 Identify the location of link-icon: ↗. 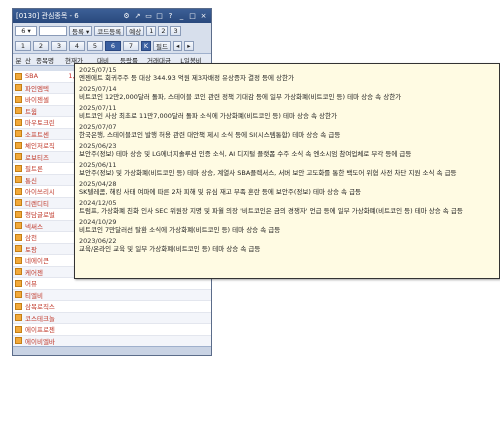
(137, 16).